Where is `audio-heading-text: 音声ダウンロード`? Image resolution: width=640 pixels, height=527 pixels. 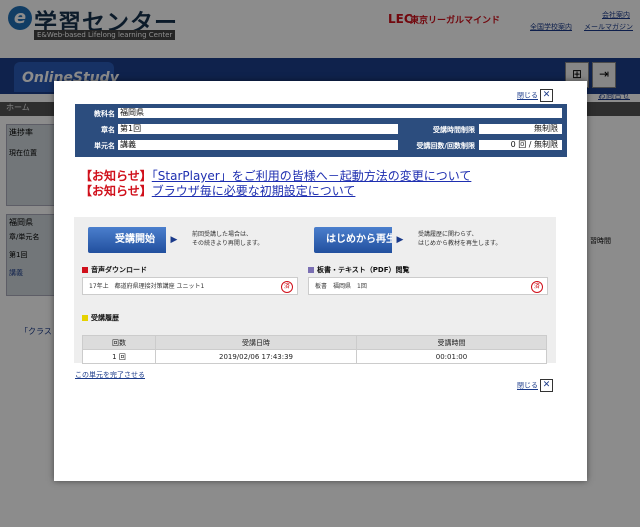 audio-heading-text: 音声ダウンロード is located at coordinates (119, 270).